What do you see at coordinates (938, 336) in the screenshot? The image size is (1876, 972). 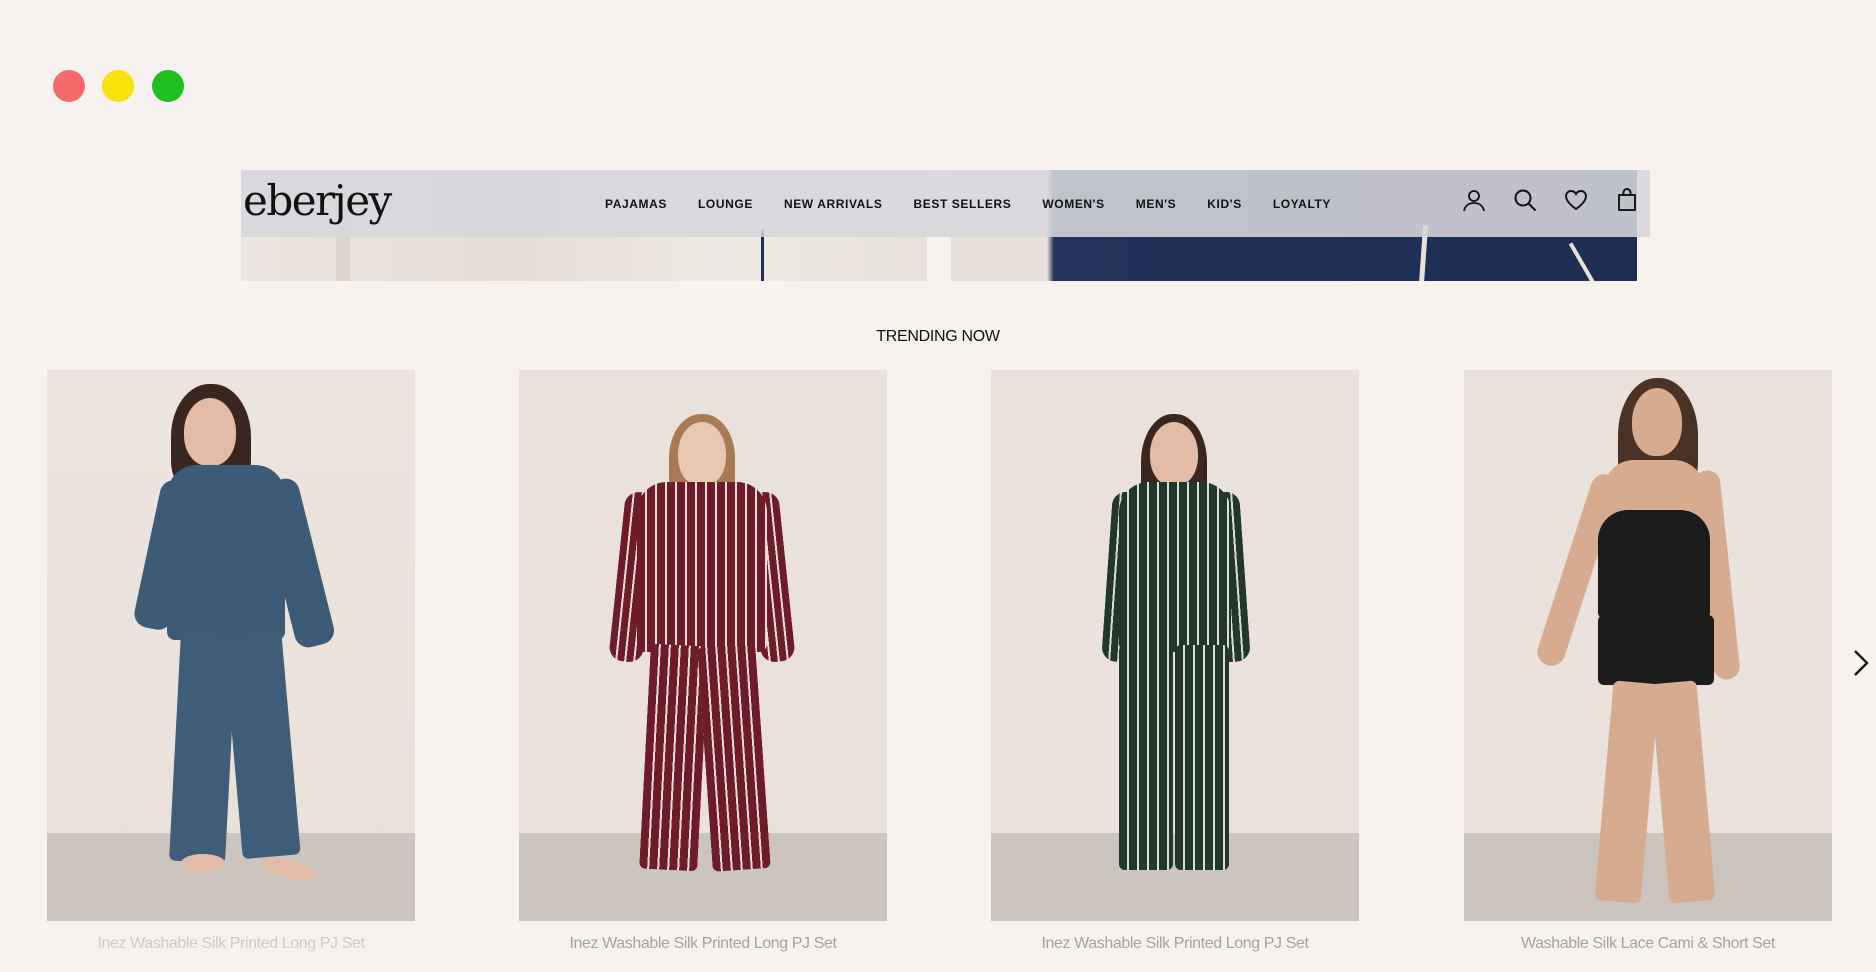 I see `section-title: TRENDING NOW` at bounding box center [938, 336].